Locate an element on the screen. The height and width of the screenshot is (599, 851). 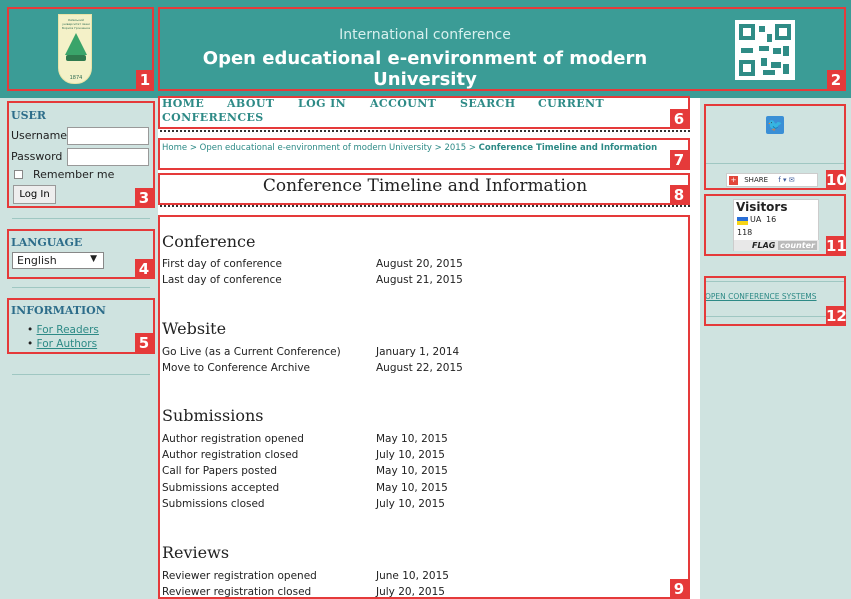
annotation-label-4: 4 is located at coordinates (144, 269).